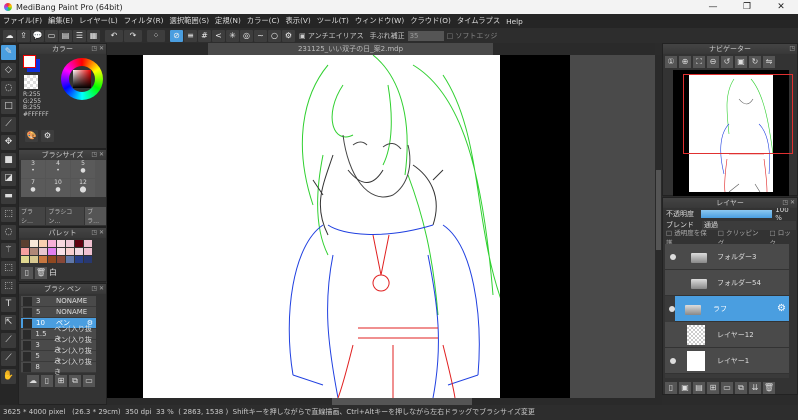 The image size is (798, 420). I want to click on rotate-right-icon: ↻, so click(755, 62).